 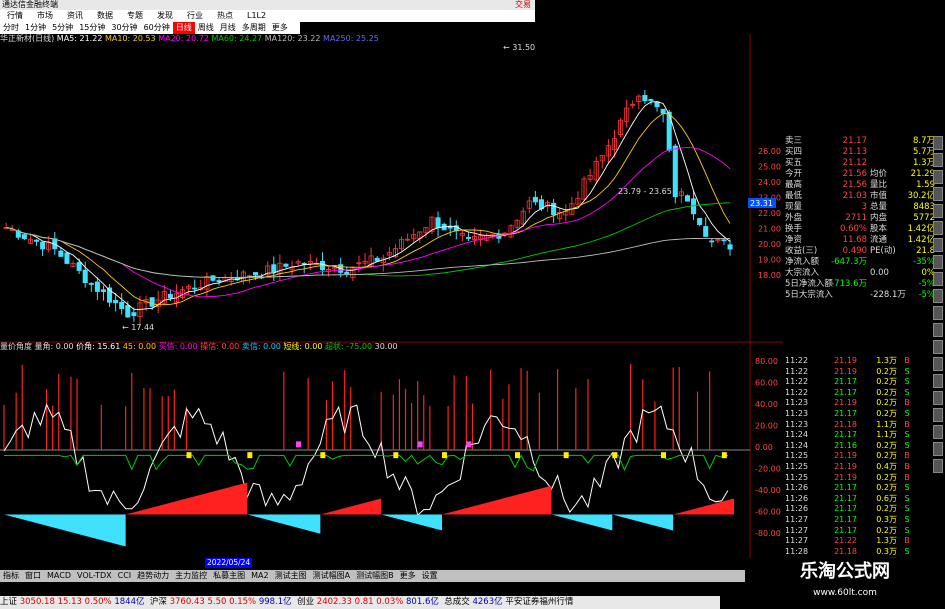 What do you see at coordinates (183, 28) in the screenshot?
I see `period-tab-6: 日线` at bounding box center [183, 28].